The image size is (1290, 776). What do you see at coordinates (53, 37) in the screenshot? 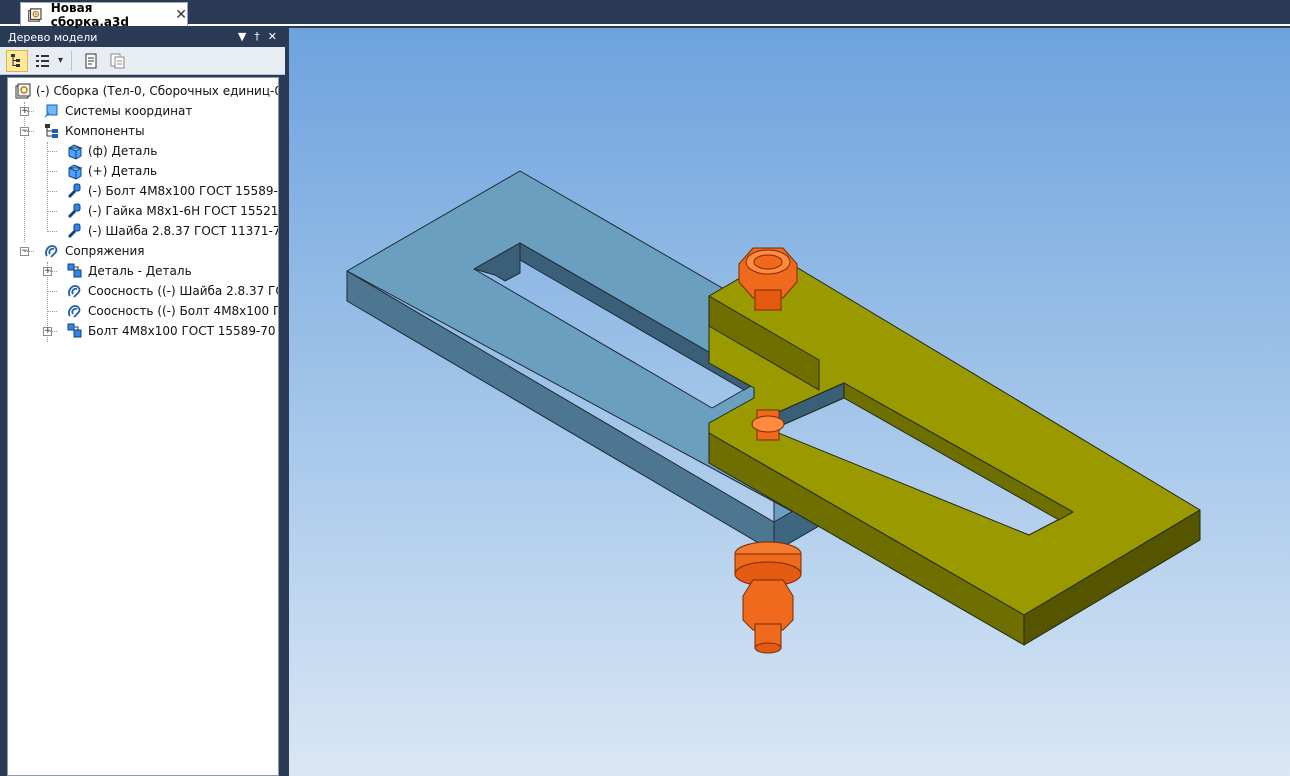
I see `panel-title: Дерево модели` at bounding box center [53, 37].